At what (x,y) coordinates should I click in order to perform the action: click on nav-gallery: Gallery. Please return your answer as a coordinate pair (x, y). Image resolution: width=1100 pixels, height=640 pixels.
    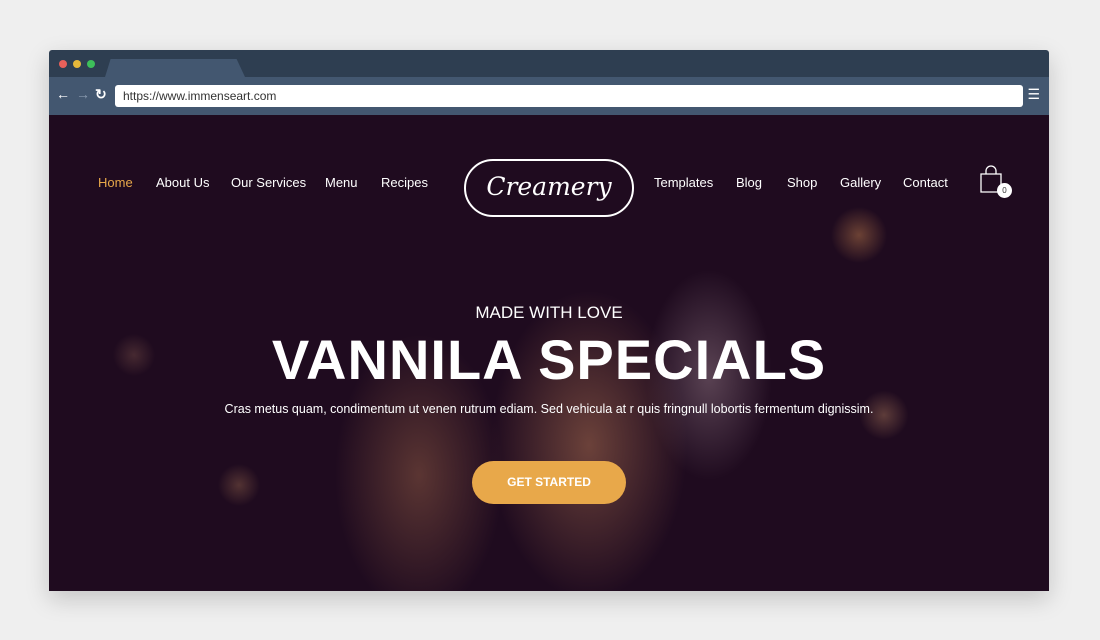
    Looking at the image, I should click on (860, 182).